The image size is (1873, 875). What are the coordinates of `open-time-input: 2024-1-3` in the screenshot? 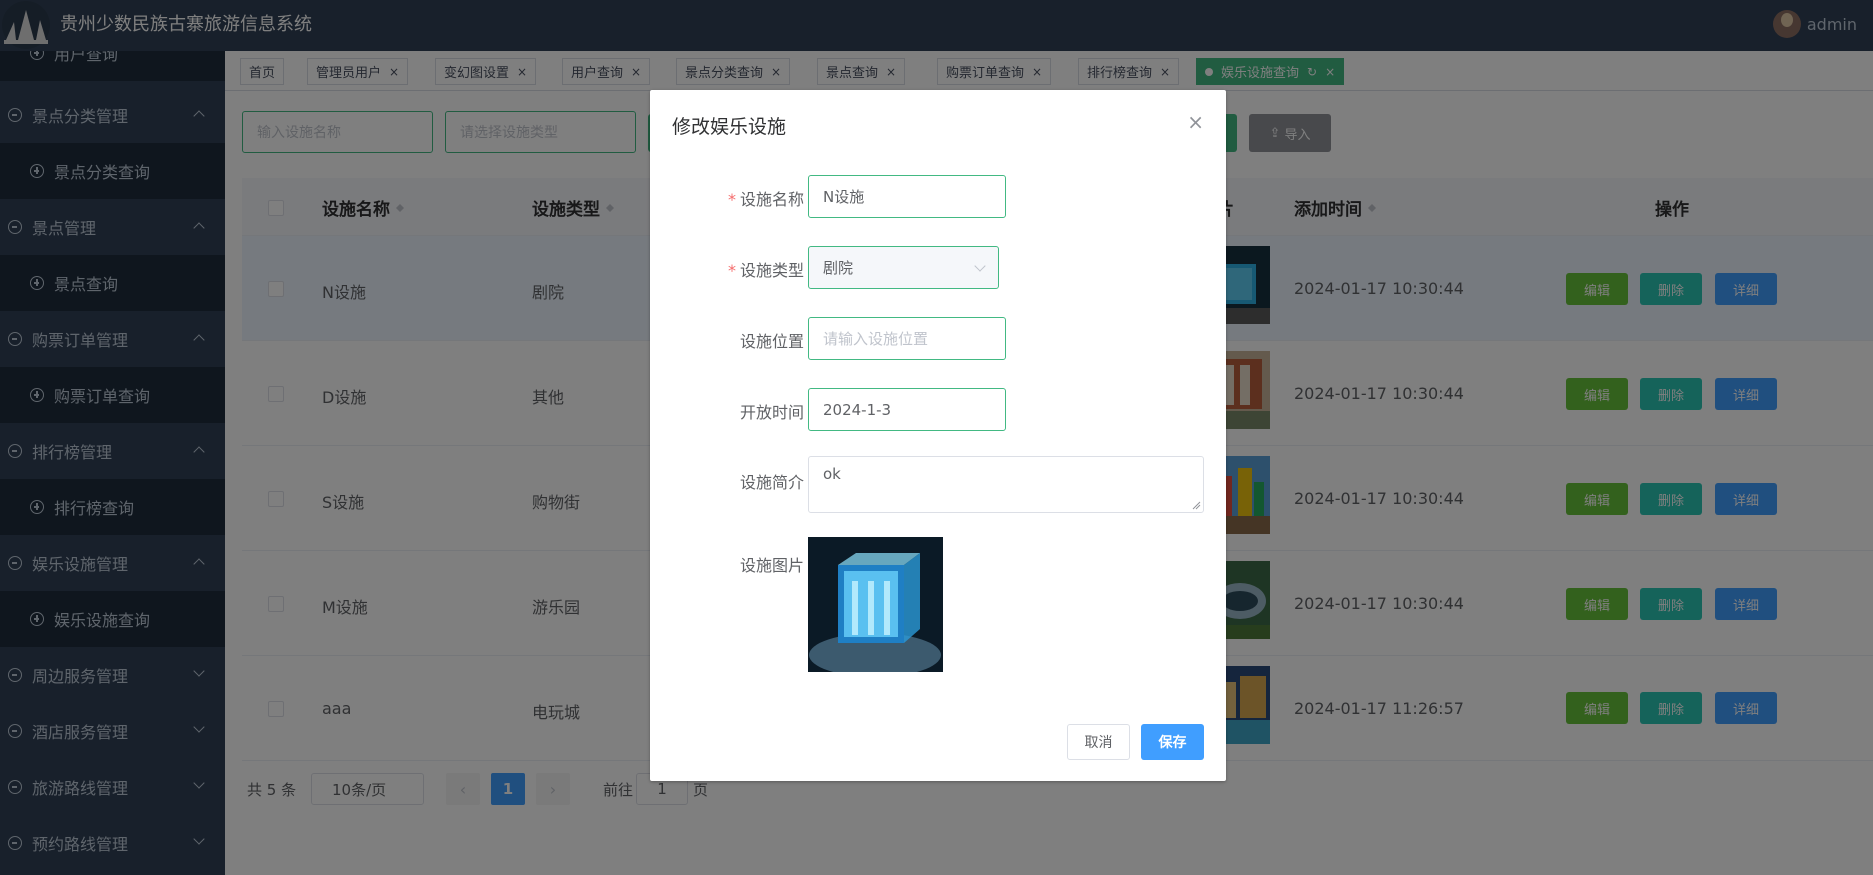 It's located at (907, 409).